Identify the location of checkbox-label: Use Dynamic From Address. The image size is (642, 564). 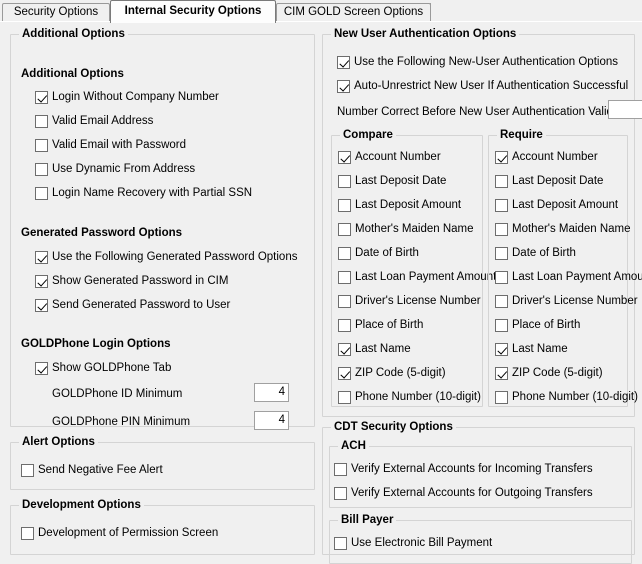
(124, 169).